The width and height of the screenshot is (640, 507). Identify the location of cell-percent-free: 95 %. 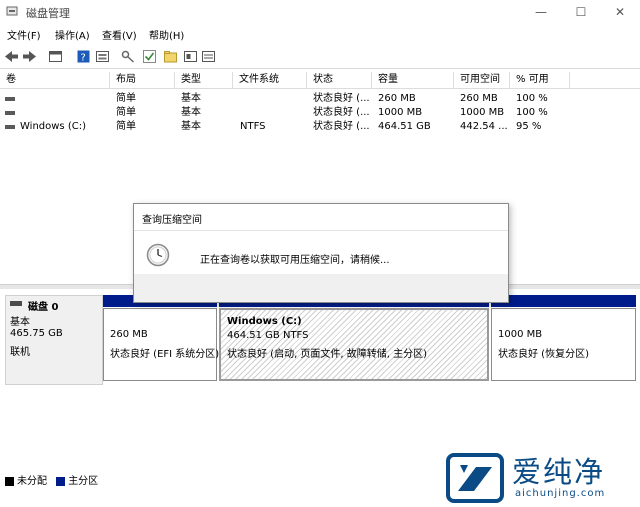
(529, 126).